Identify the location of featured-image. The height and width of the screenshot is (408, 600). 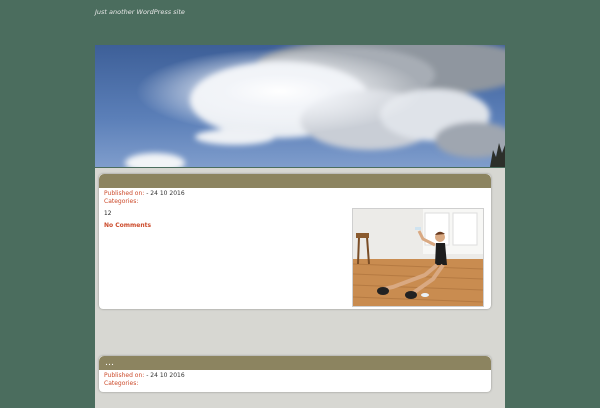
(418, 257).